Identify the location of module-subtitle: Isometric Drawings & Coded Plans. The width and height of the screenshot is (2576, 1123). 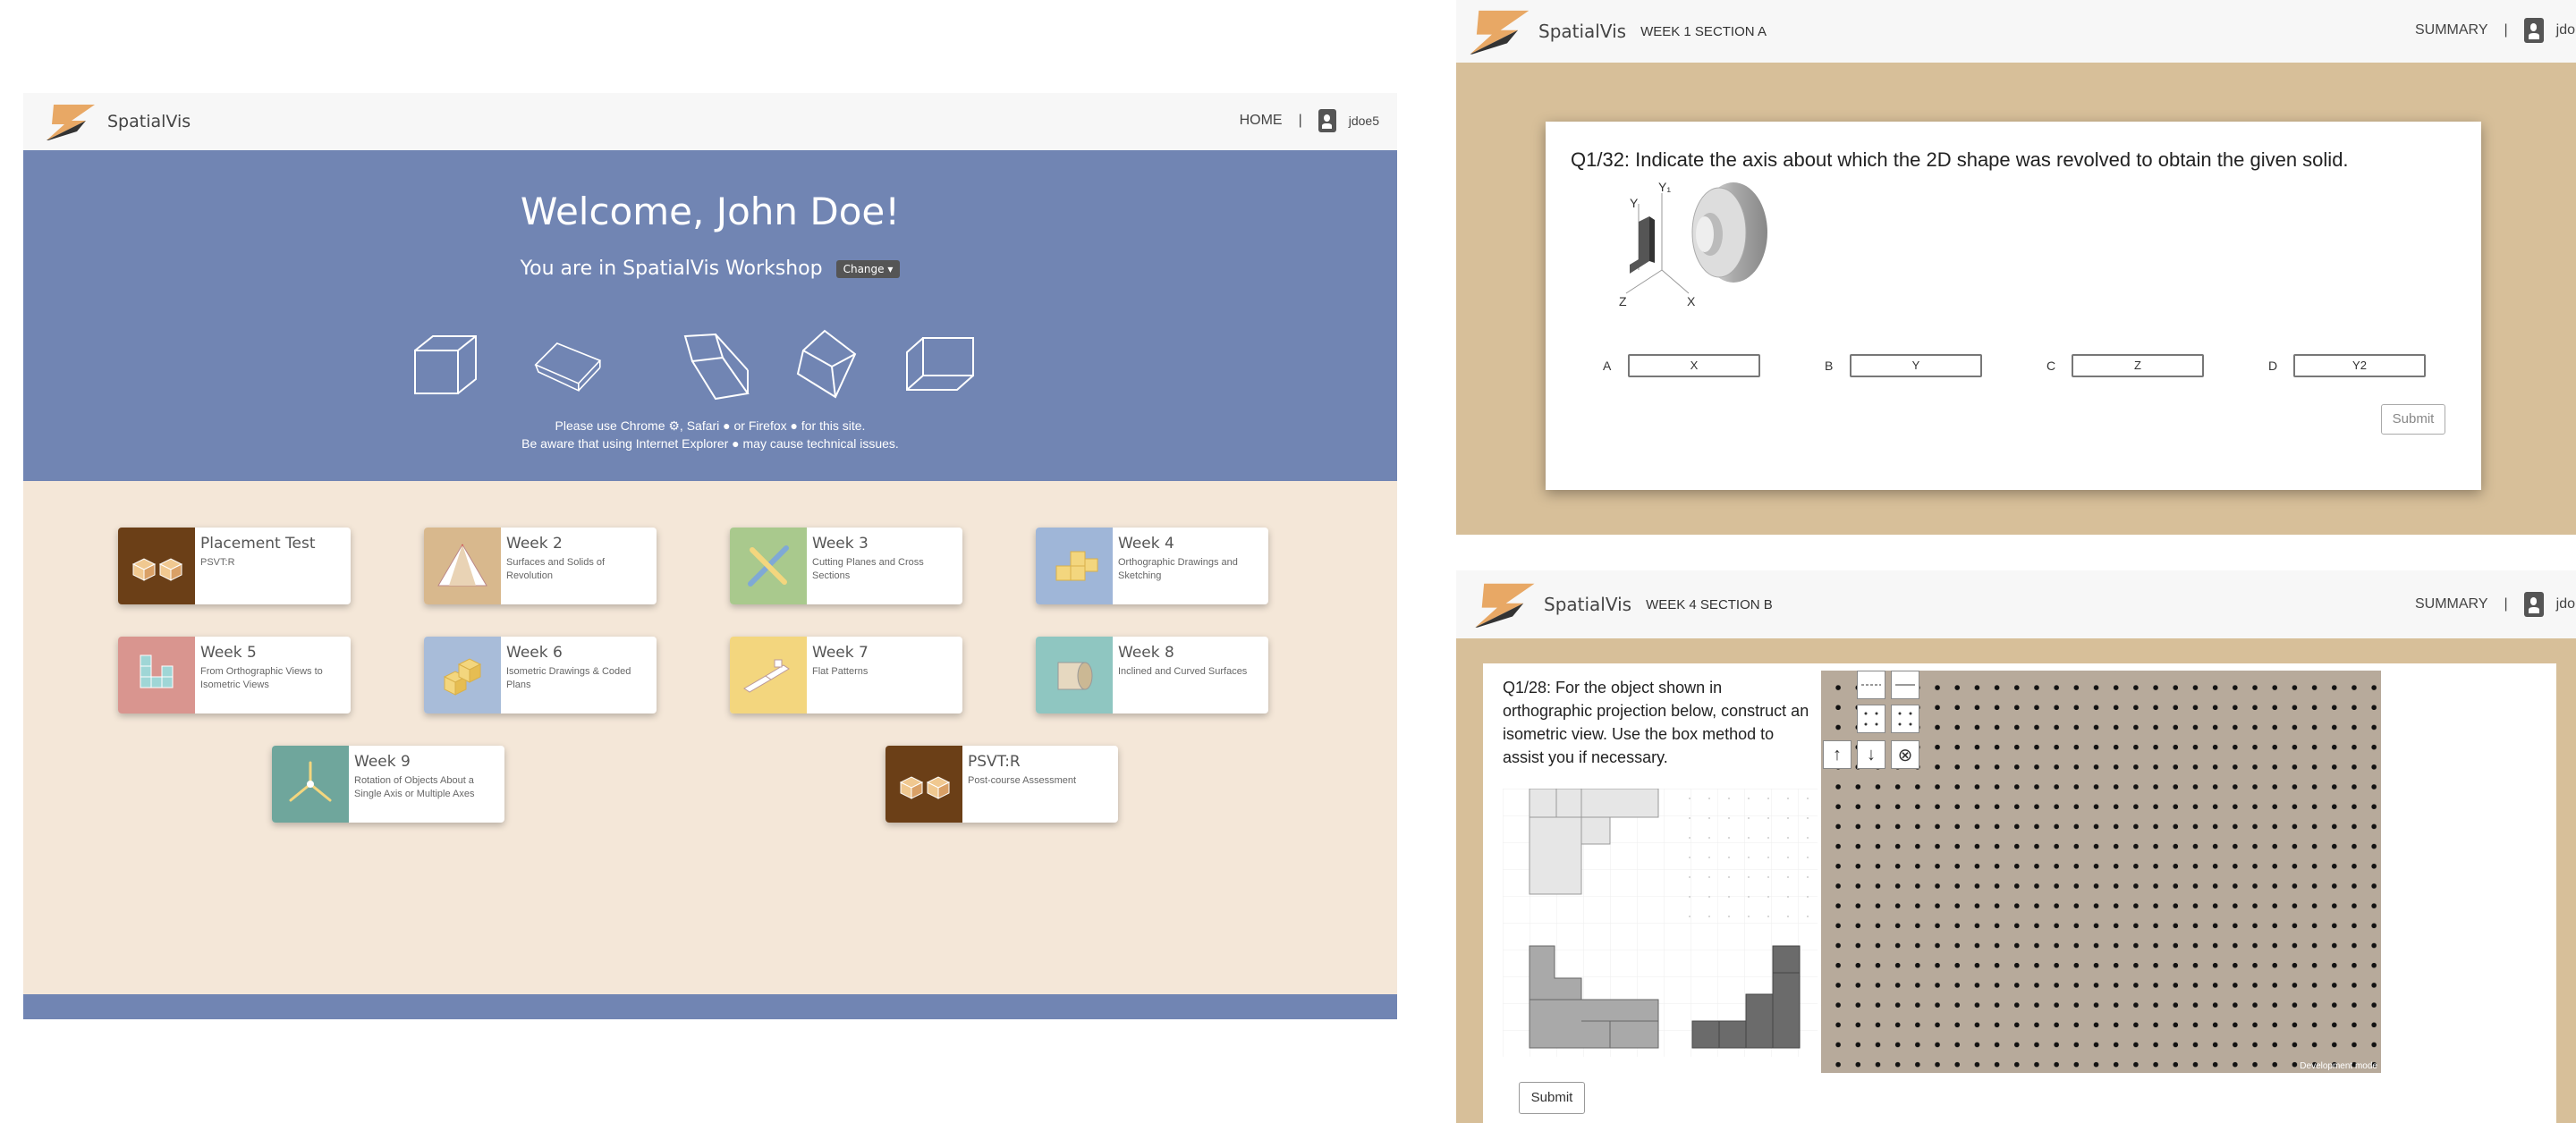
(568, 678).